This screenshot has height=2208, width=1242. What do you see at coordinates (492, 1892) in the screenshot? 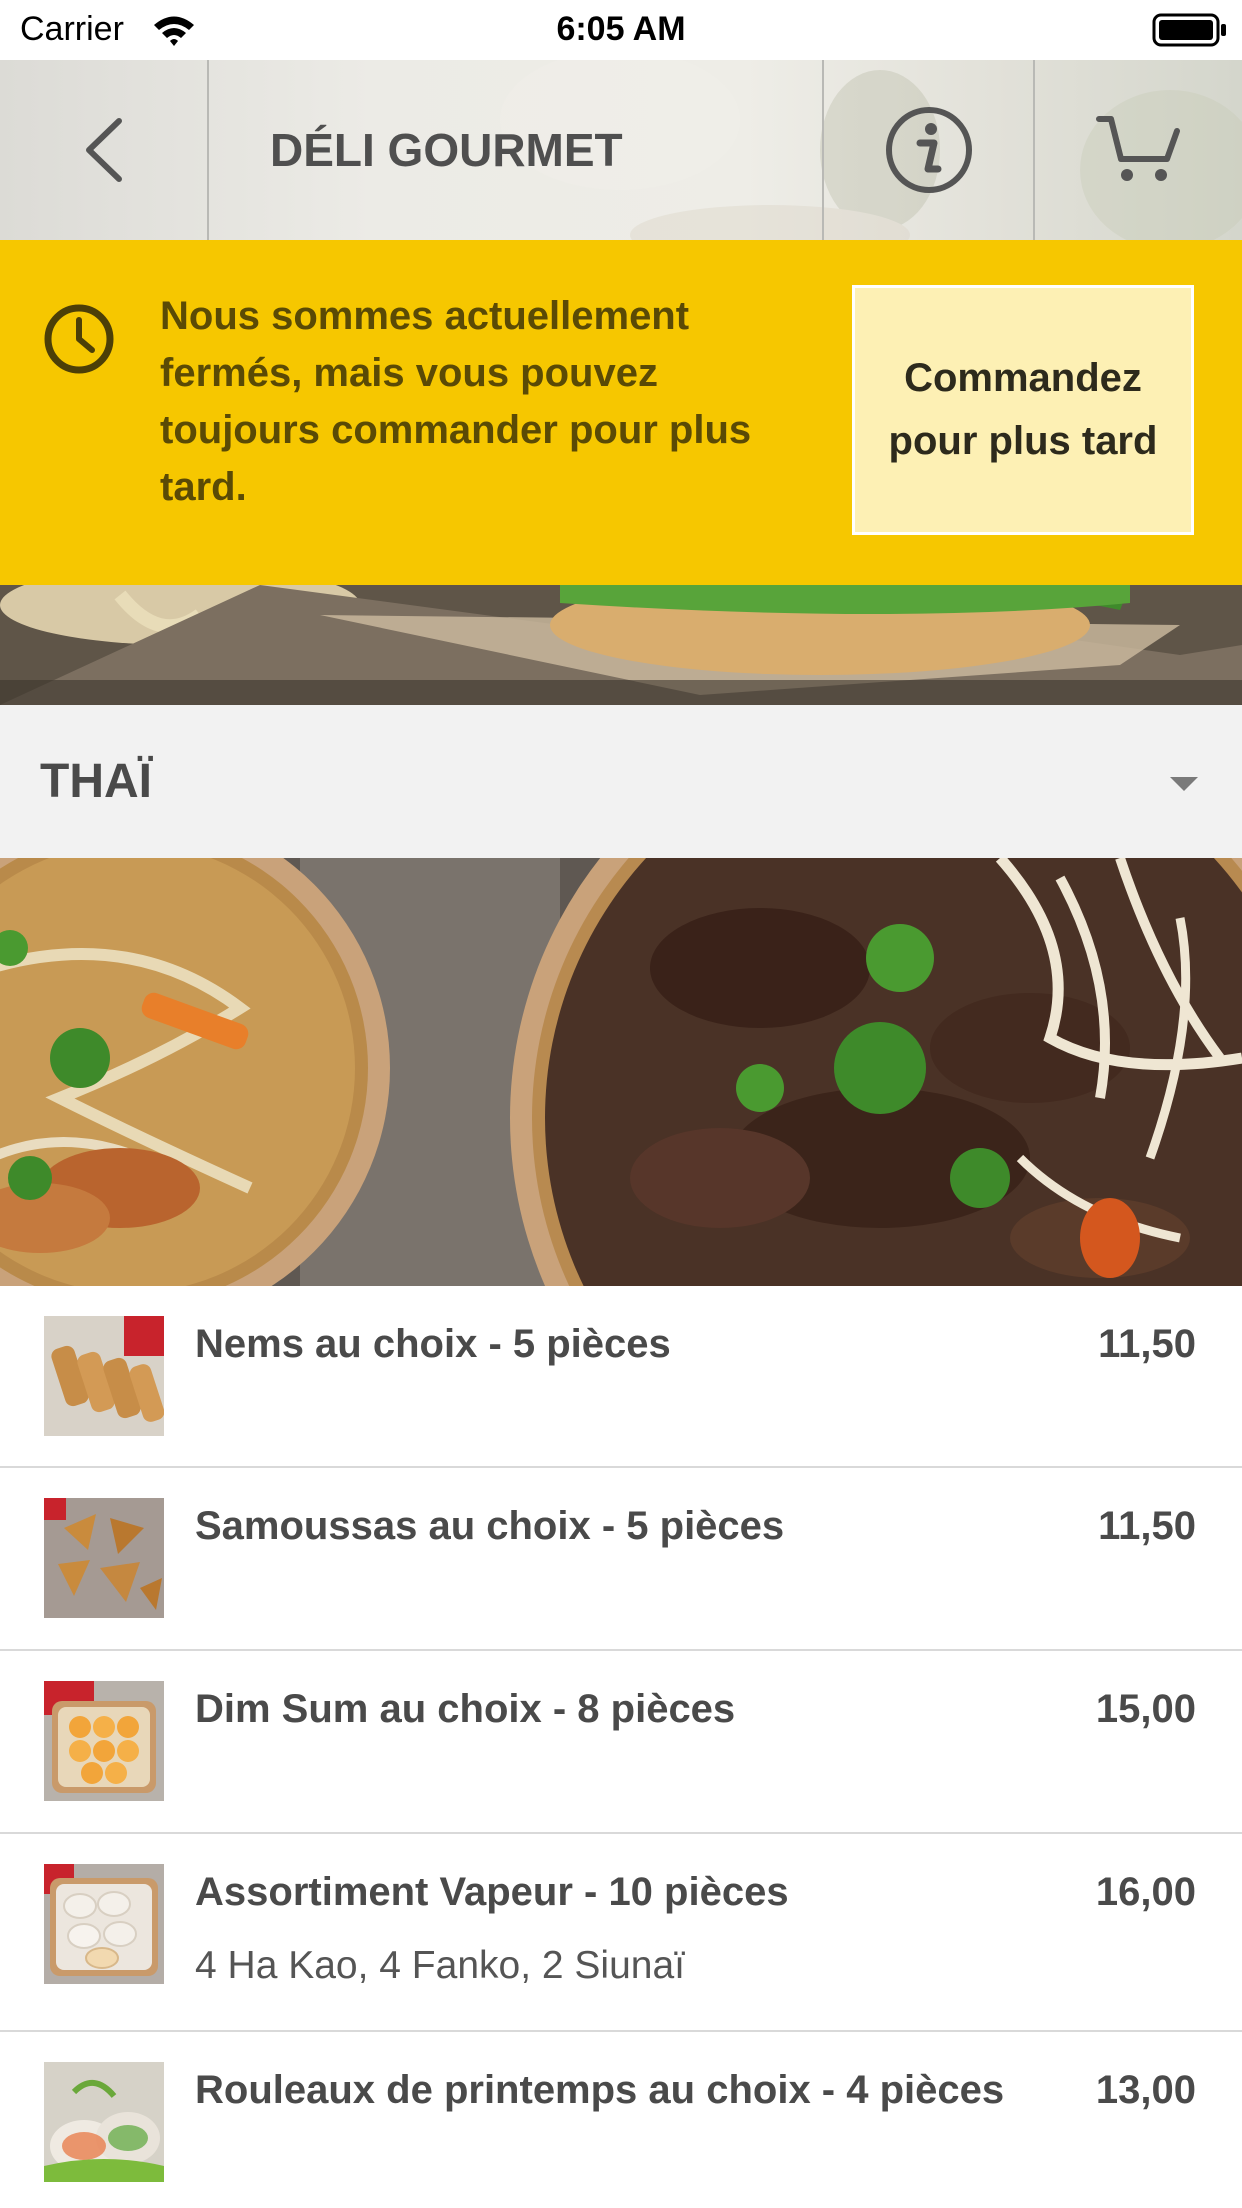
I see `item-name: Assortiment Vapeur - 10 pièces` at bounding box center [492, 1892].